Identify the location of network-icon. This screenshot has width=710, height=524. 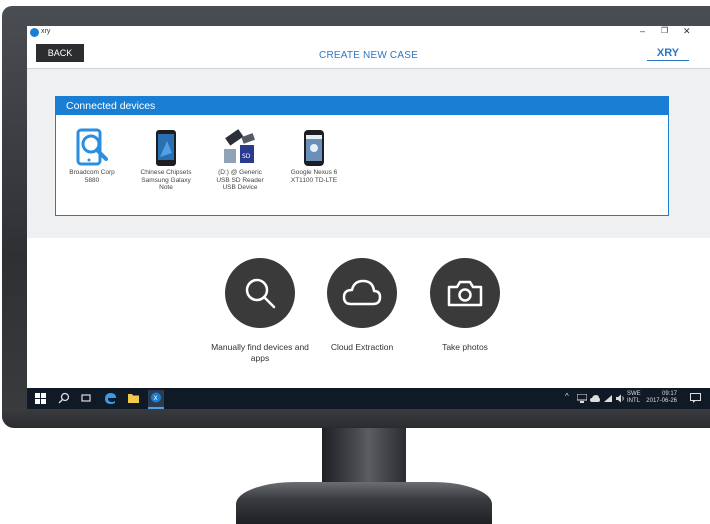
(582, 398).